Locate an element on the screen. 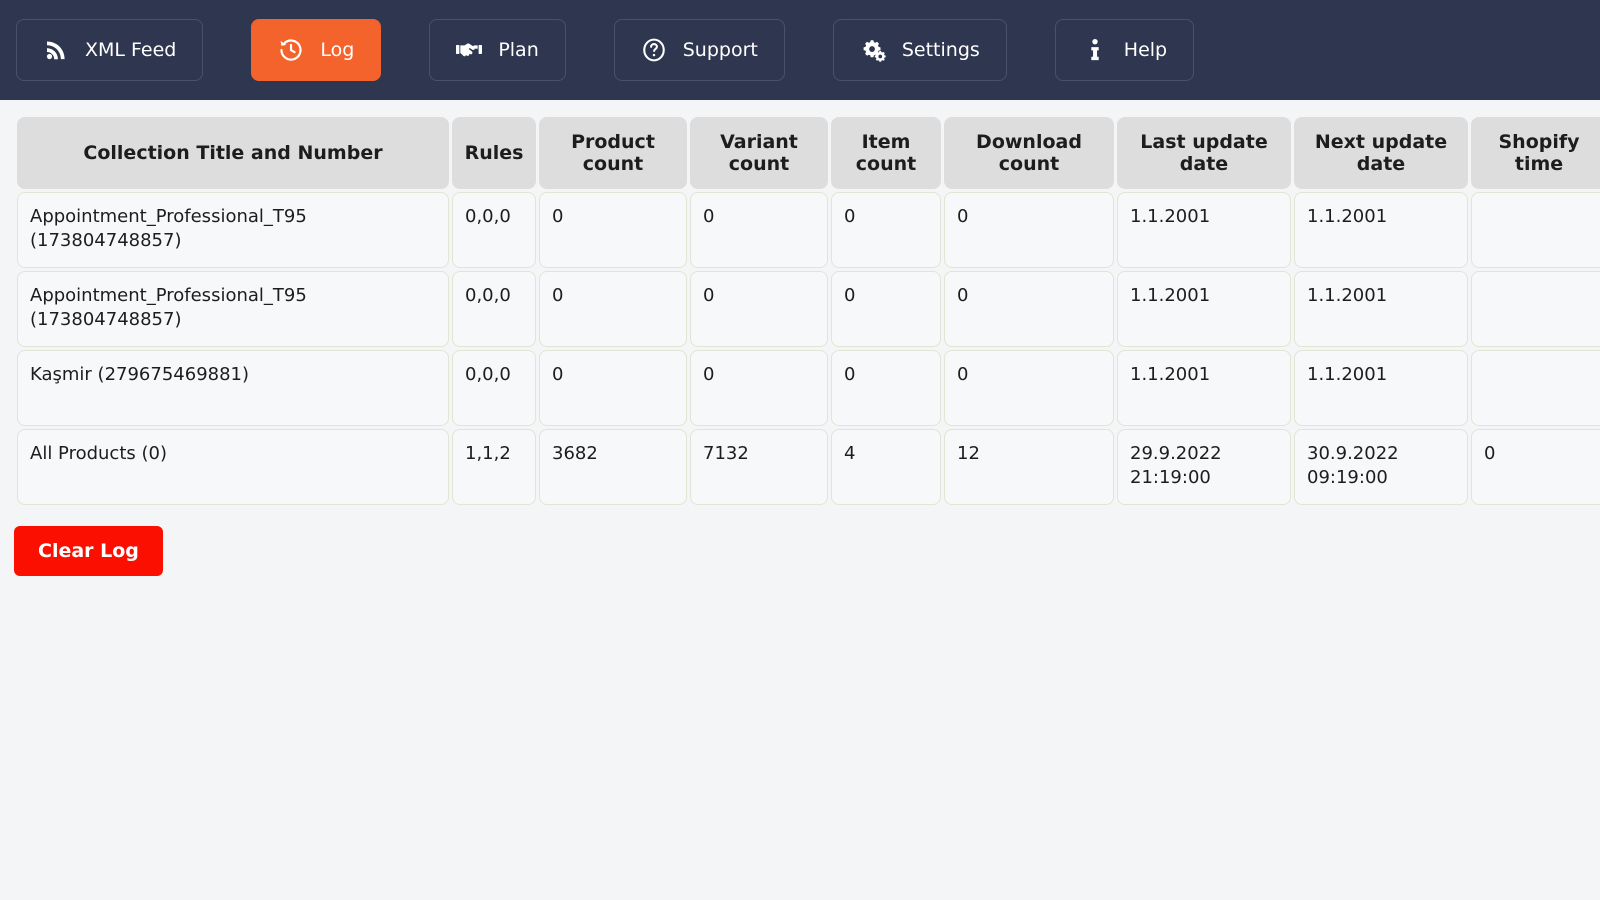 The height and width of the screenshot is (900, 1600). info-icon is located at coordinates (1095, 50).